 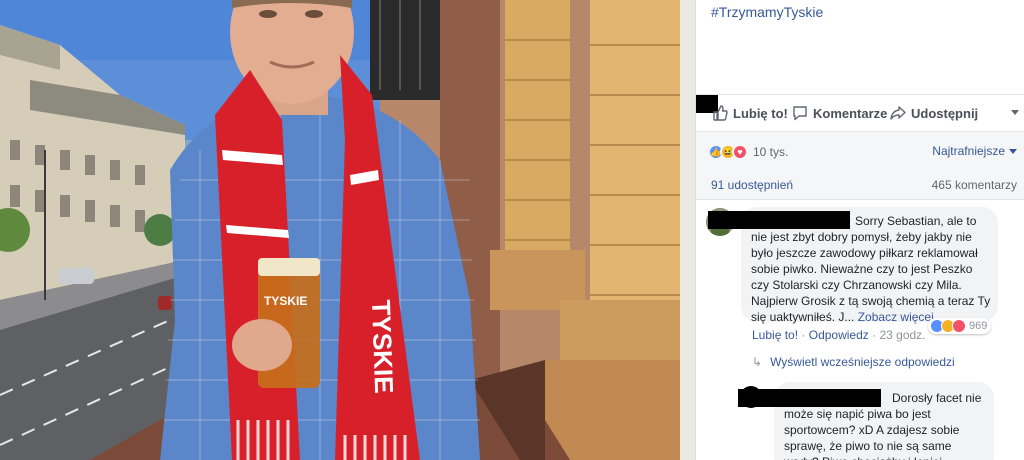 I want to click on scarf-text: TYSKIE, so click(x=382, y=346).